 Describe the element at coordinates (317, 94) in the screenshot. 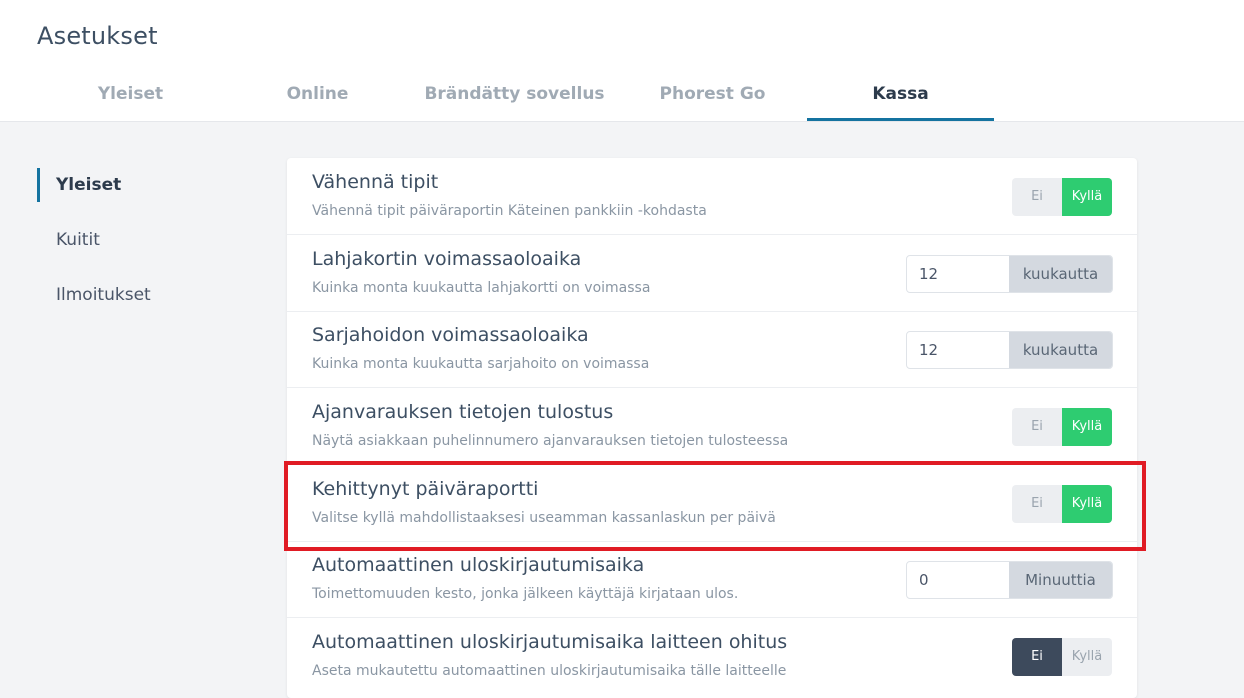

I see `tab-online: Online` at that location.